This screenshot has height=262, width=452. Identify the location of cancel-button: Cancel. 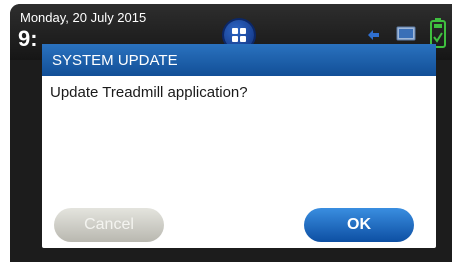
(109, 225).